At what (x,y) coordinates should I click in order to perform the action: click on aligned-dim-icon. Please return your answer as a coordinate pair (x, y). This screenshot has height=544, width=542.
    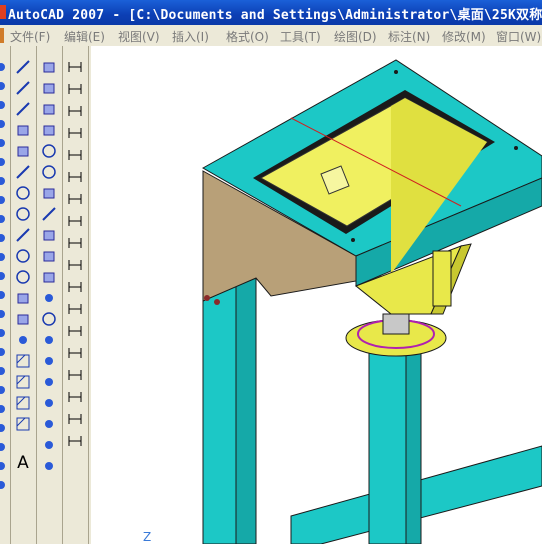
    Looking at the image, I should click on (75, 89).